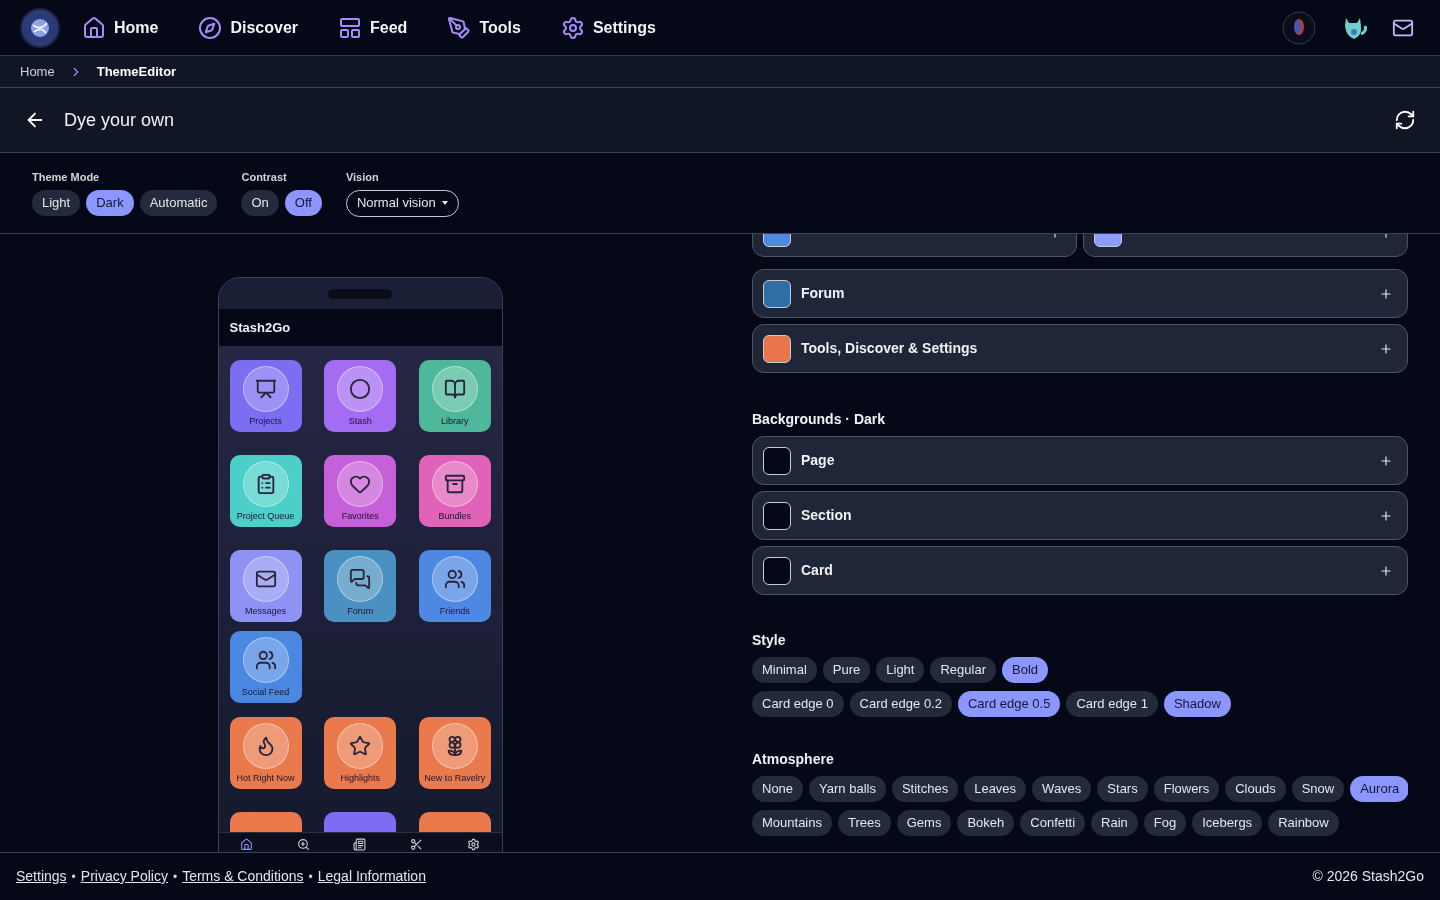 The height and width of the screenshot is (900, 1440). Describe the element at coordinates (826, 515) in the screenshot. I see `row-label: Section` at that location.